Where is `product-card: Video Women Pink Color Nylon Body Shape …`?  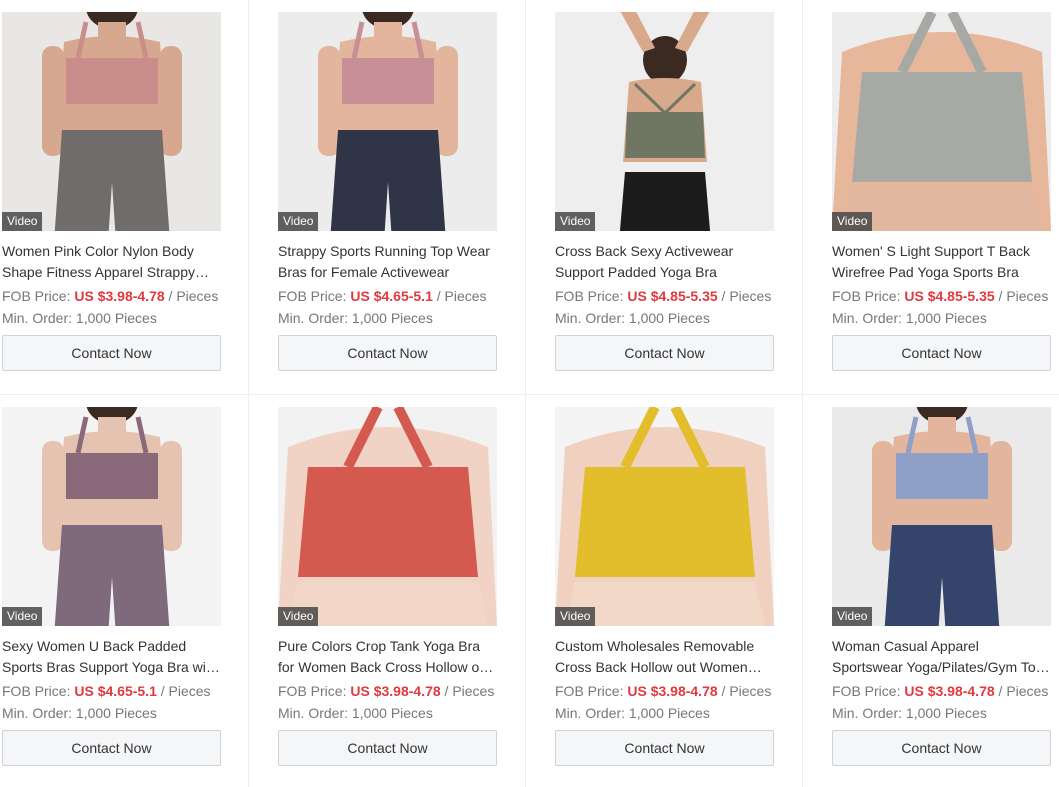 product-card: Video Women Pink Color Nylon Body Shape … is located at coordinates (124, 197).